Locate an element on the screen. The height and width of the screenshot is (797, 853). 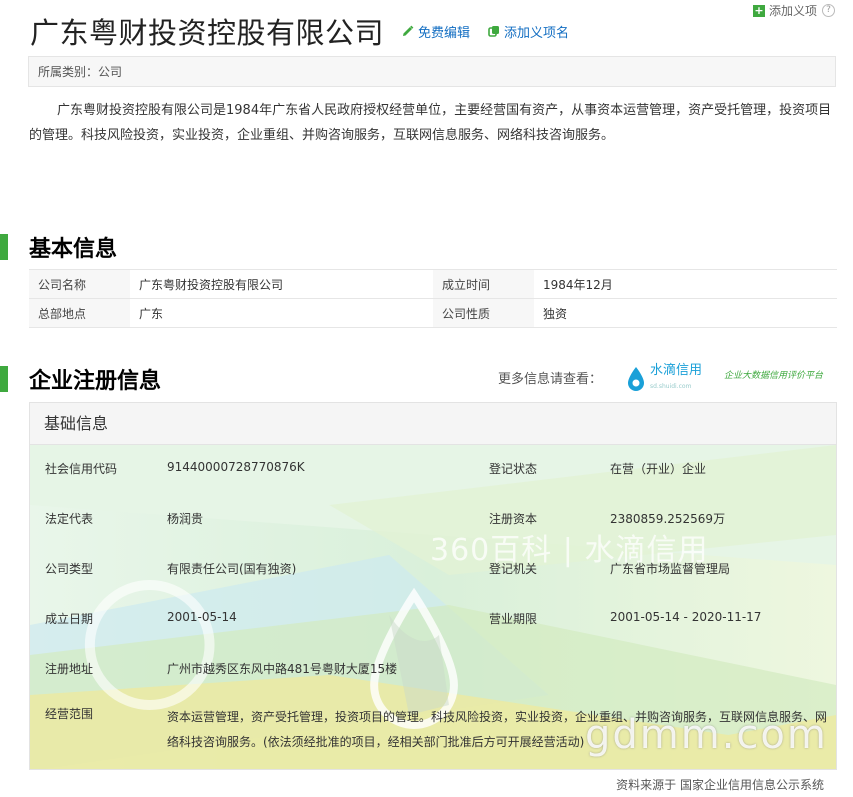
table-row: 总部地点 广东 公司性质 独资 is located at coordinates (433, 313).